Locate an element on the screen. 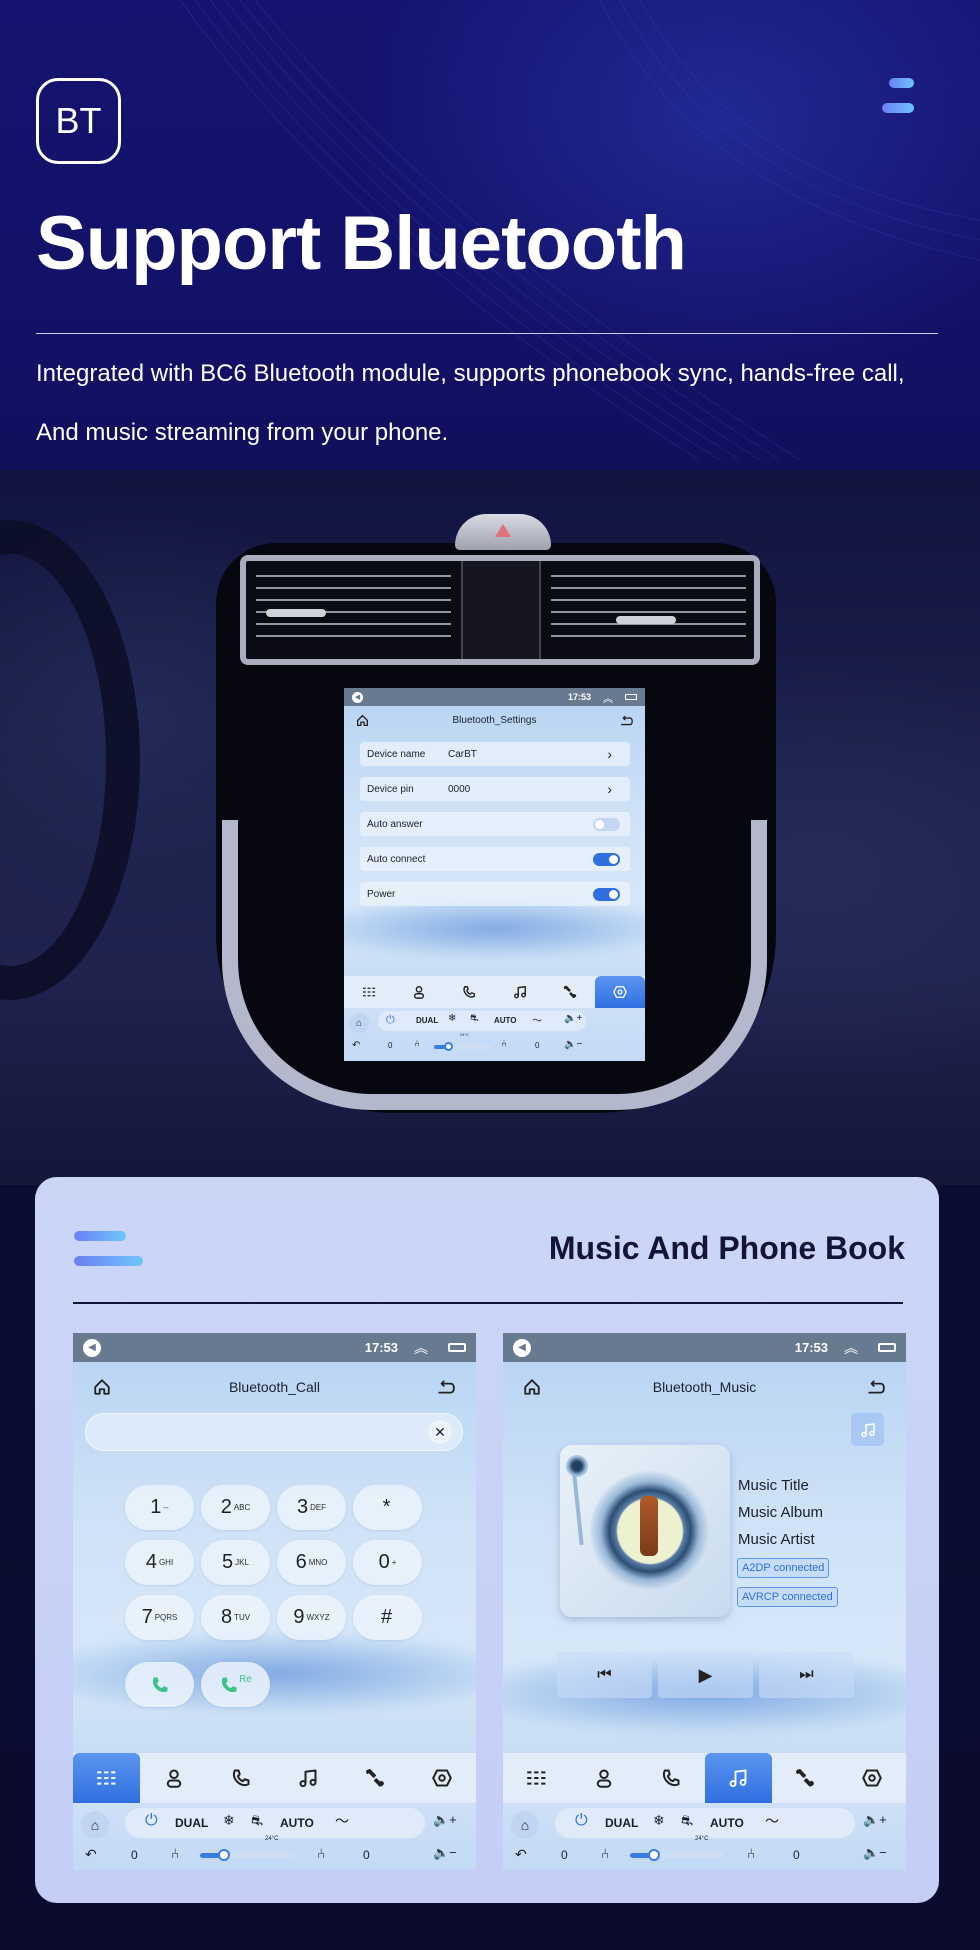  dialpad-icon is located at coordinates (535, 1778).